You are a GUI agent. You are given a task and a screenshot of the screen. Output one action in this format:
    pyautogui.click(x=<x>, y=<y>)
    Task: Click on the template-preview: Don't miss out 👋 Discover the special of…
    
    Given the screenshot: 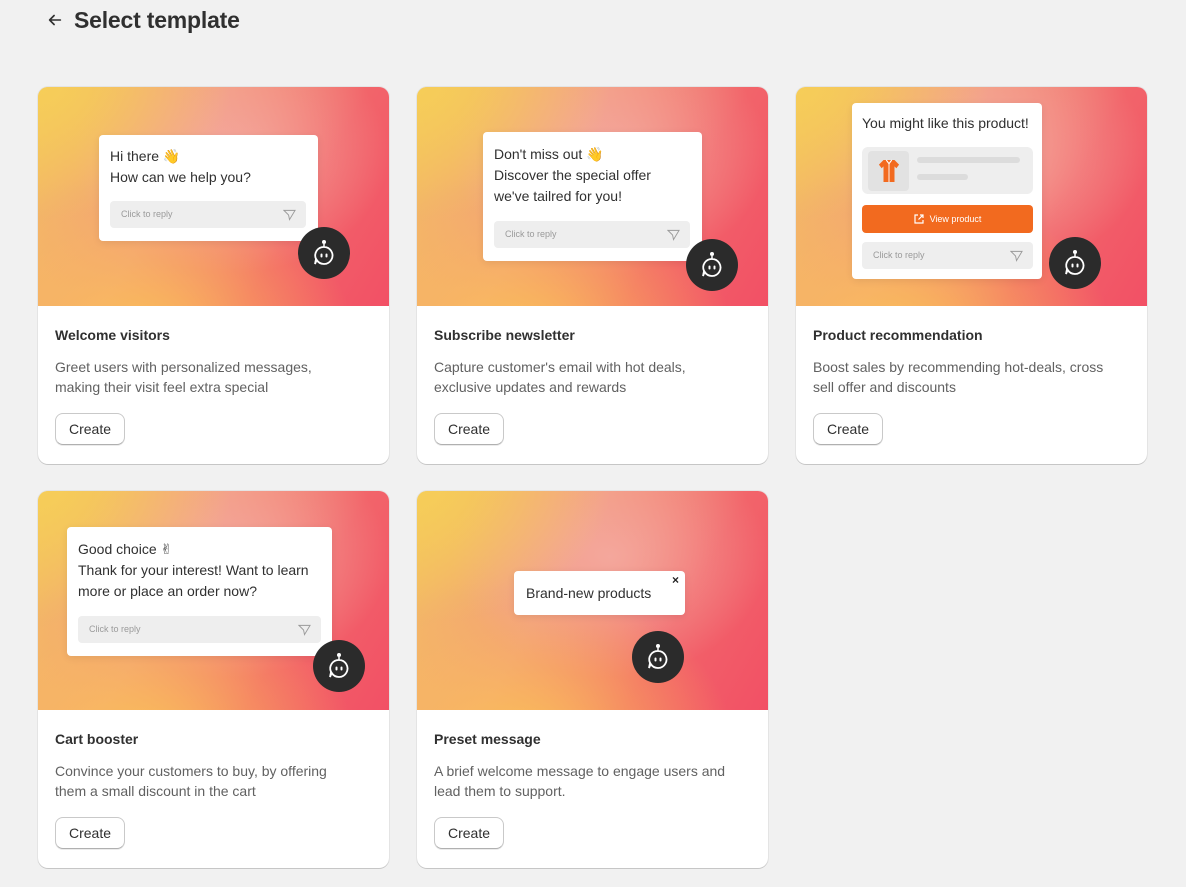 What is the action you would take?
    pyautogui.click(x=592, y=196)
    